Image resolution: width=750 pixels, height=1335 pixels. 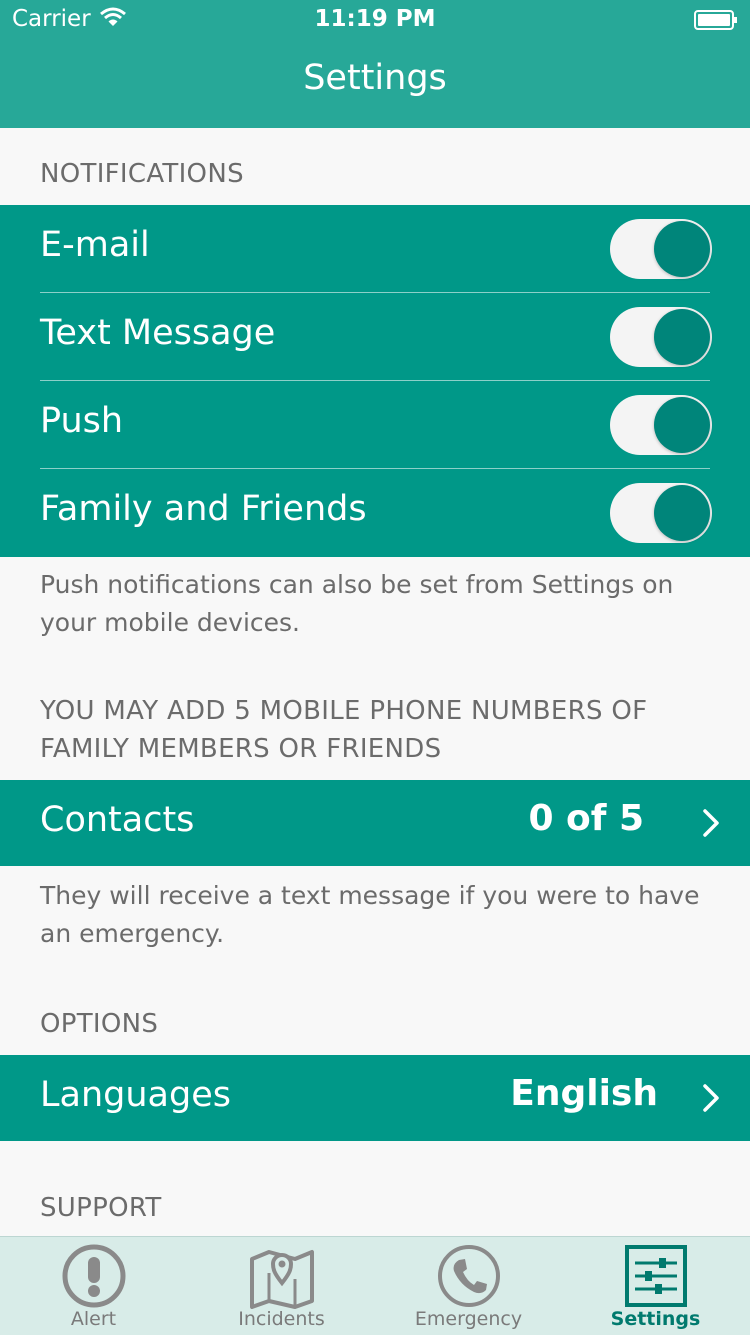 I want to click on tab-incidents-label: Incidents, so click(x=281, y=1319).